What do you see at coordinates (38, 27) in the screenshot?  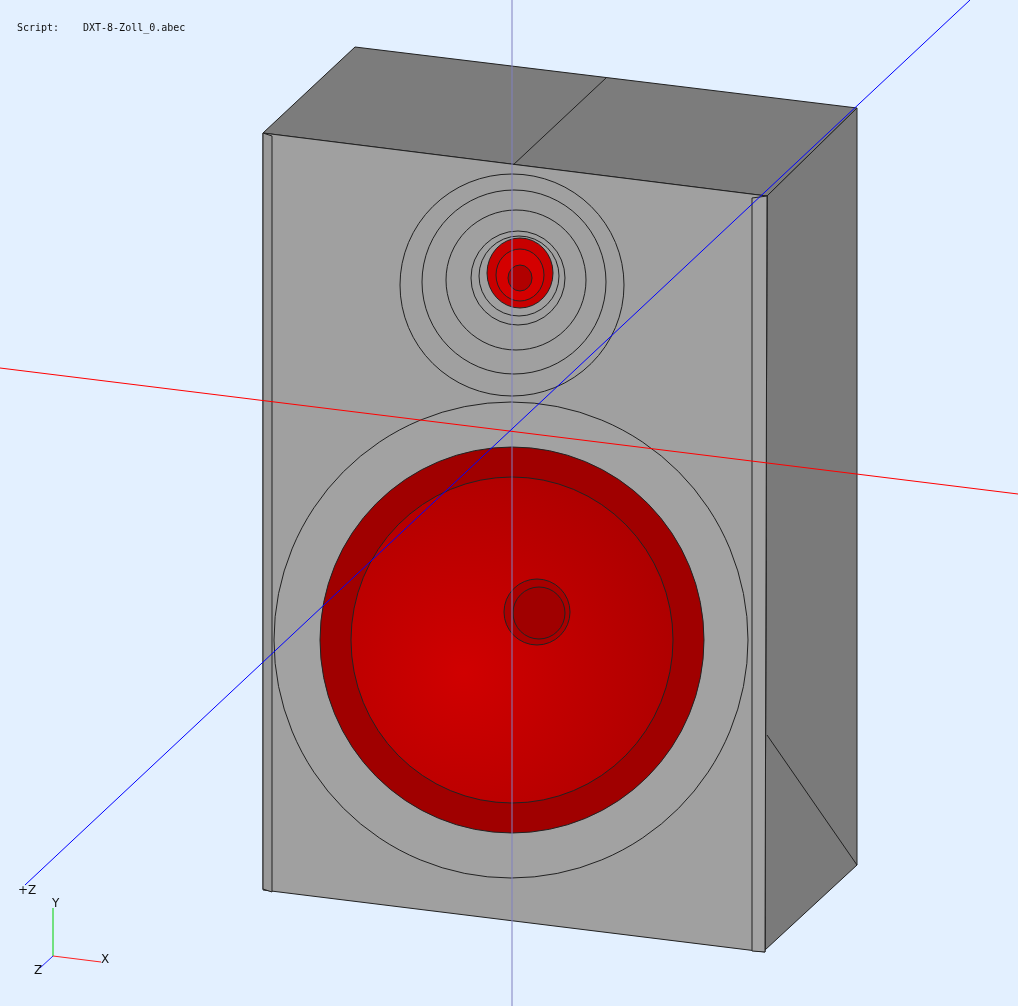 I see `script-label: Script:` at bounding box center [38, 27].